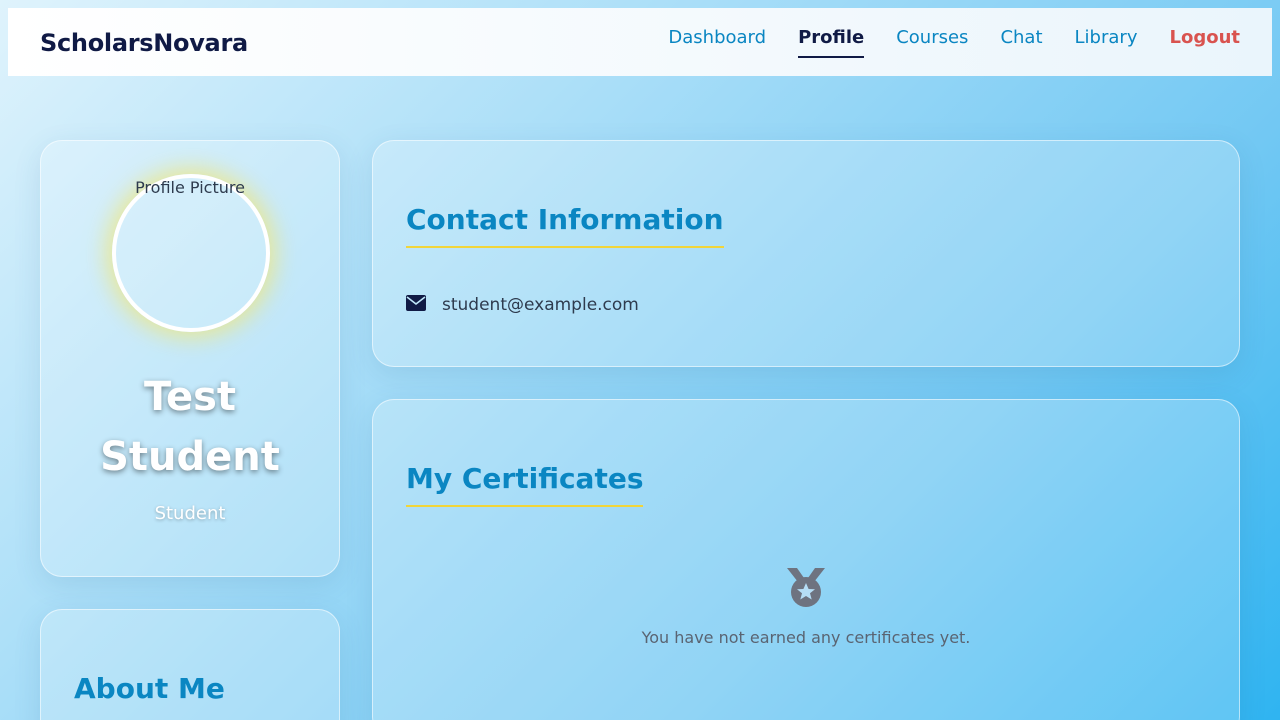 The width and height of the screenshot is (1280, 720). Describe the element at coordinates (932, 39) in the screenshot. I see `nav-courses: Courses` at that location.